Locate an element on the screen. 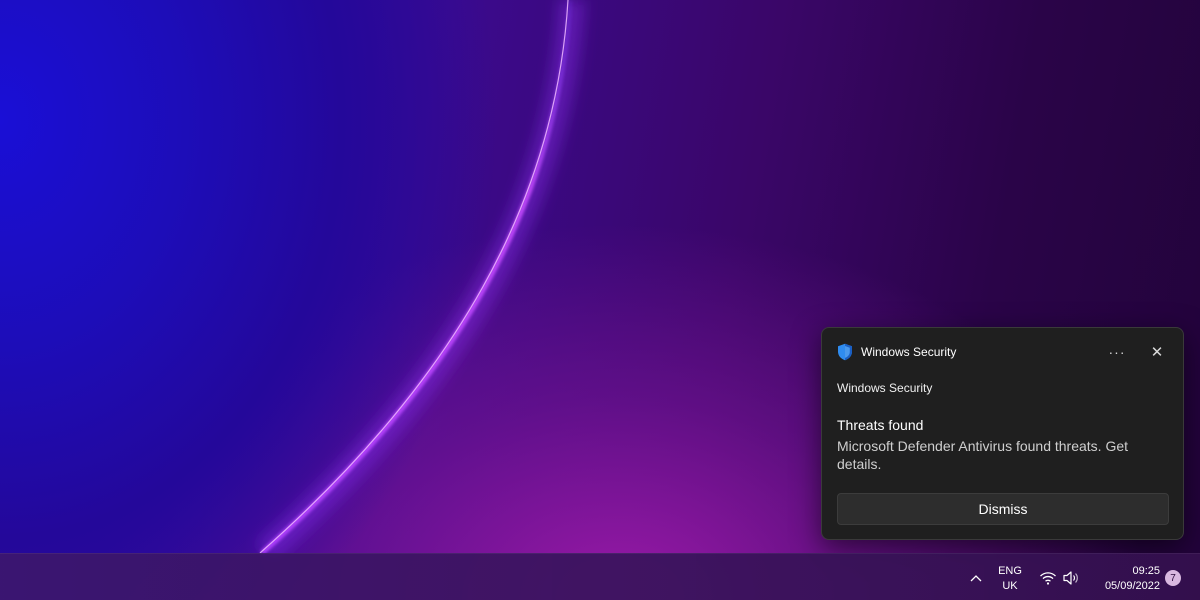 This screenshot has width=1200, height=600. more-options-button: ··· is located at coordinates (1117, 352).